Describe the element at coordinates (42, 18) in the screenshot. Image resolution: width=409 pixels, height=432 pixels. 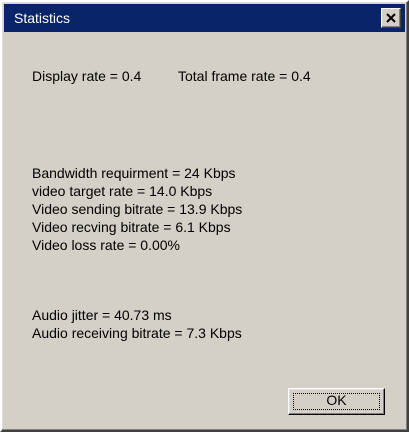
I see `window-title: Statistics` at that location.